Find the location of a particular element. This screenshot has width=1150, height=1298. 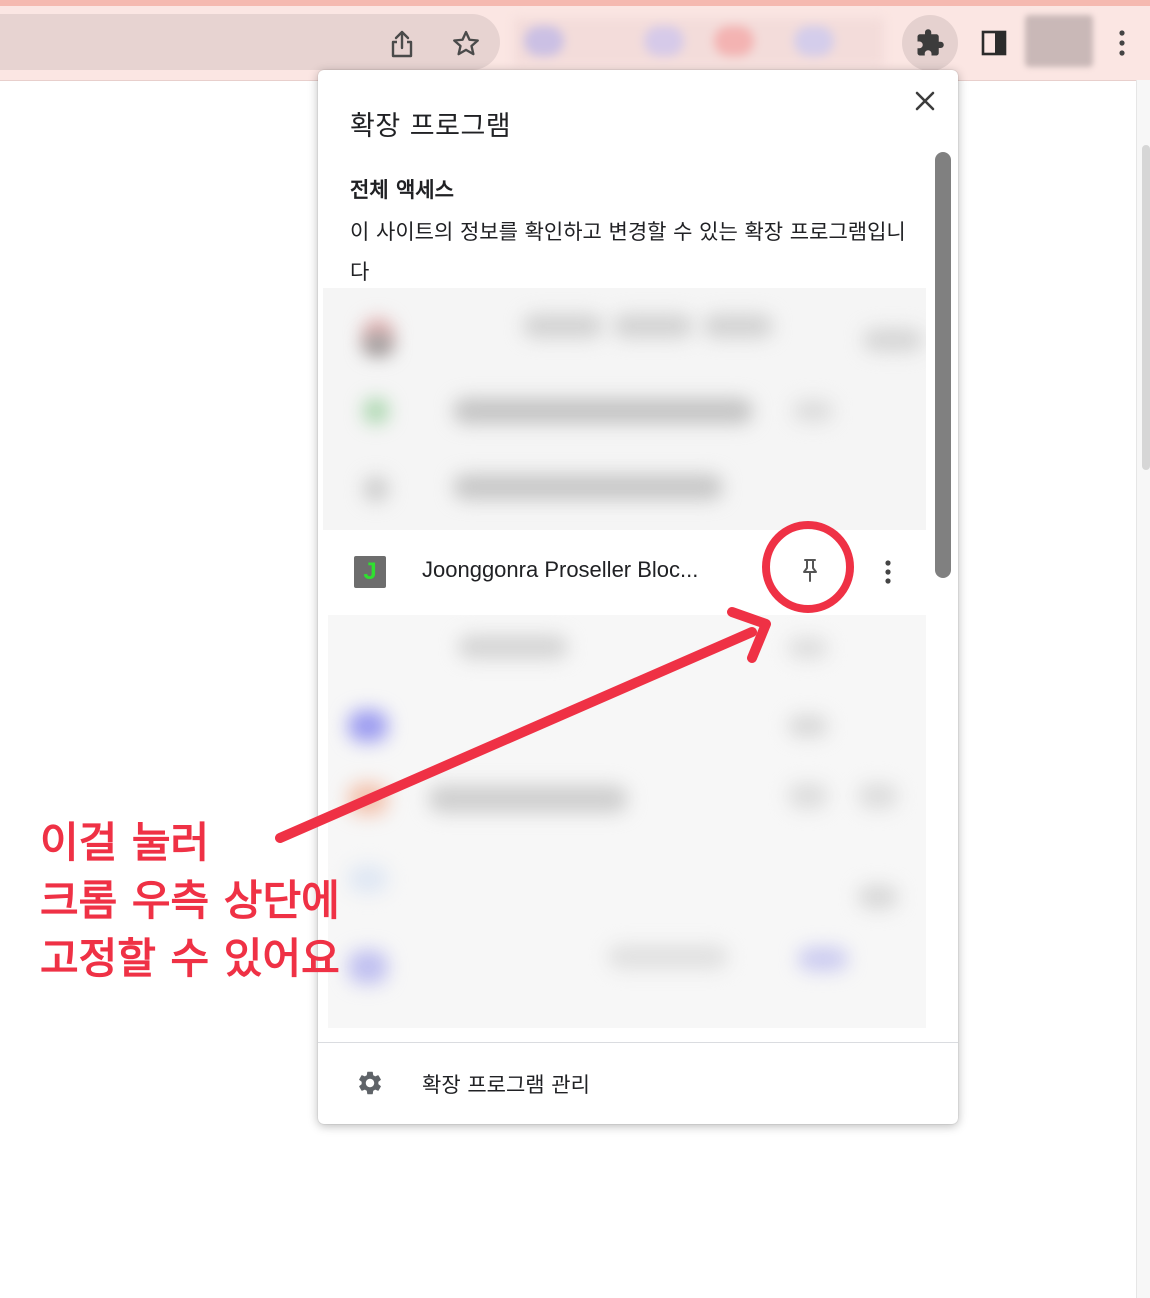

share-button is located at coordinates (402, 44).